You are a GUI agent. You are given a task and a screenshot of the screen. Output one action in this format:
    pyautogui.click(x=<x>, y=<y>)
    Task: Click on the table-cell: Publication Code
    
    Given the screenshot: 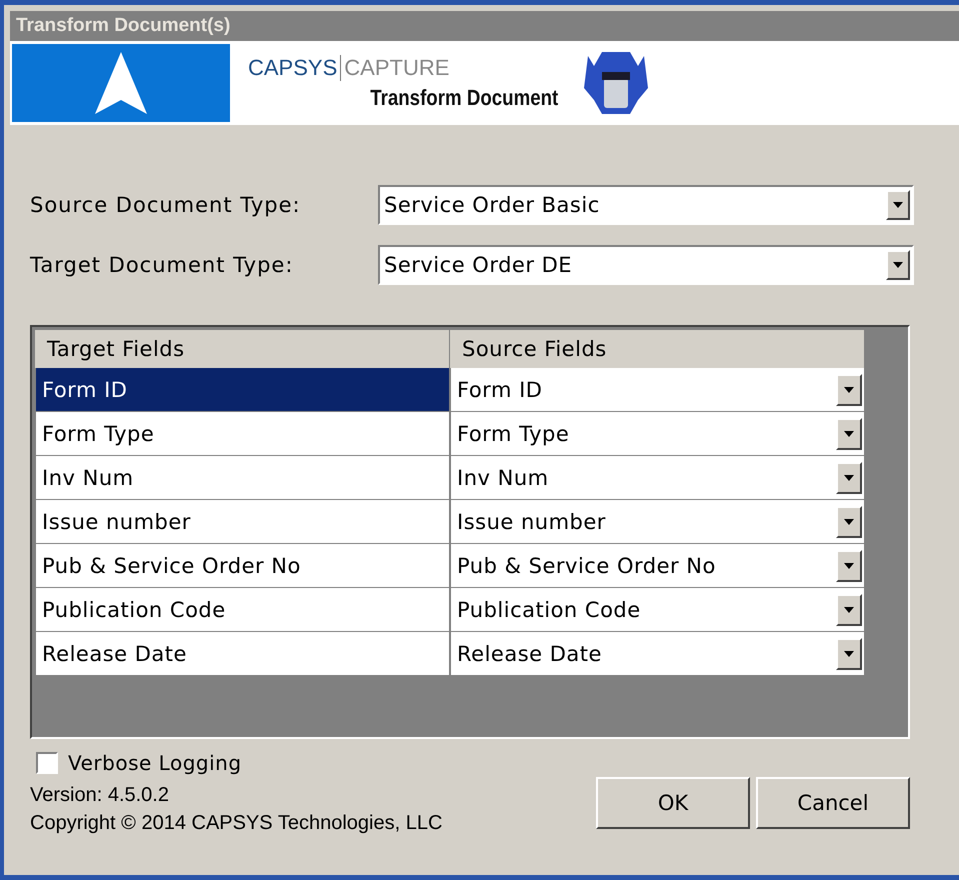 What is the action you would take?
    pyautogui.click(x=242, y=610)
    